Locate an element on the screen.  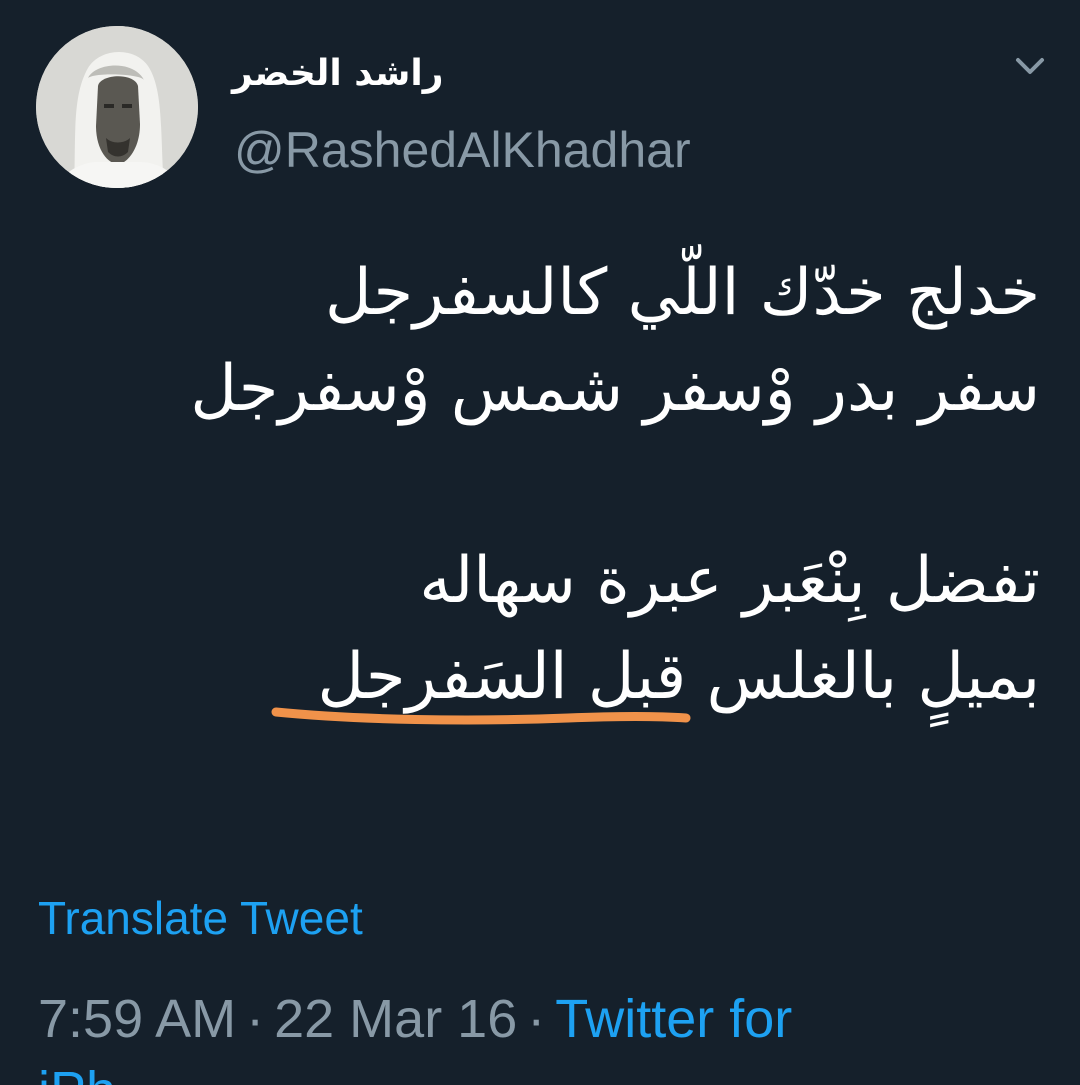
avatar-photo is located at coordinates (117, 107).